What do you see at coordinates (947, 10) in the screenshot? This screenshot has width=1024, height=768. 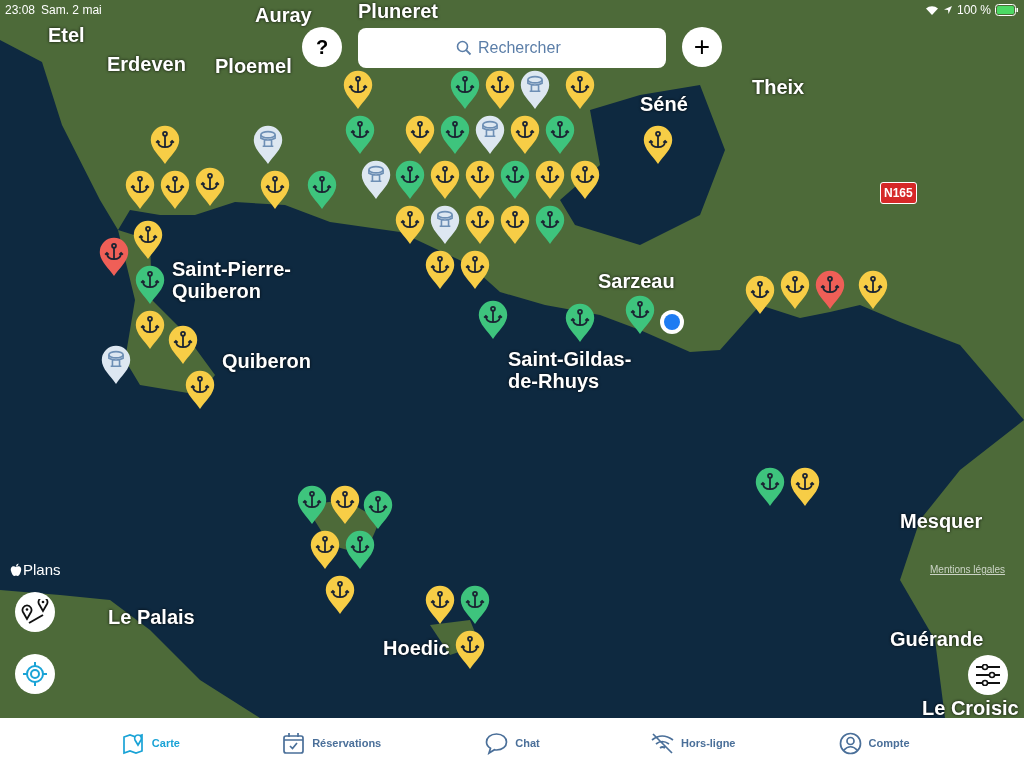 I see `location-arrow-icon` at bounding box center [947, 10].